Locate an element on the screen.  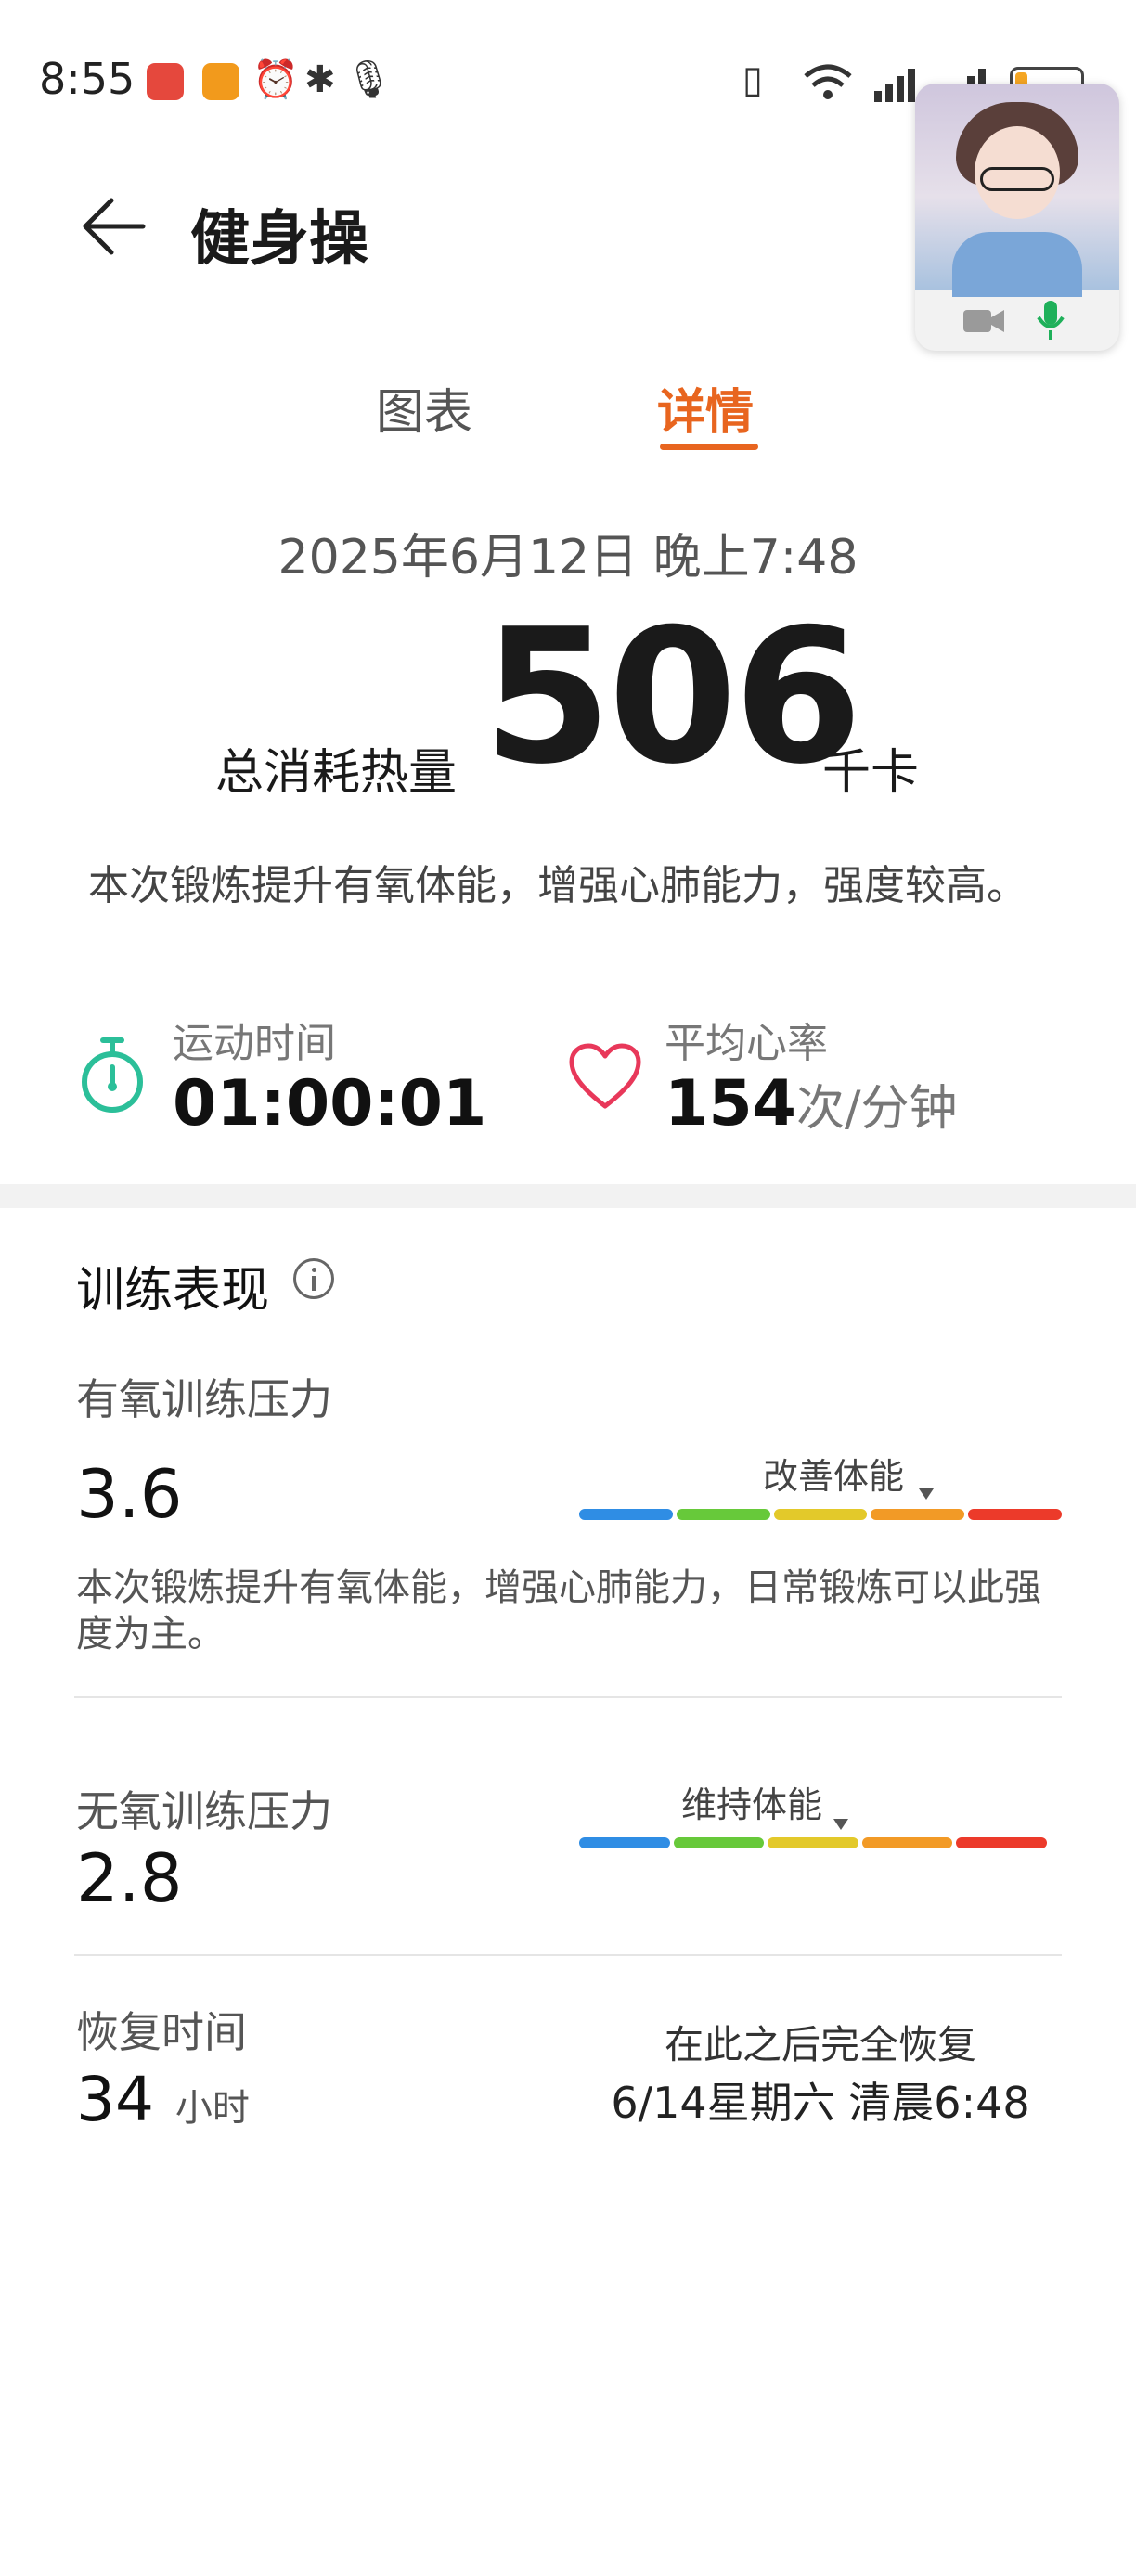
video-call-bubble is located at coordinates (1017, 217).